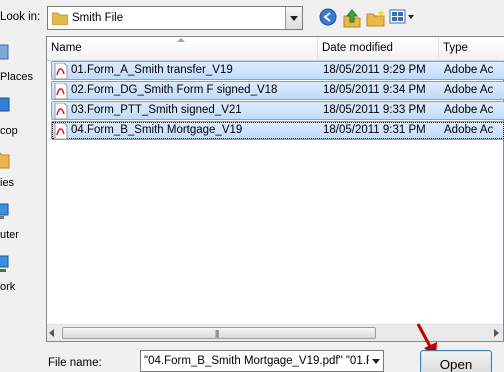 The image size is (504, 372). What do you see at coordinates (5, 160) in the screenshot?
I see `libraries-icon` at bounding box center [5, 160].